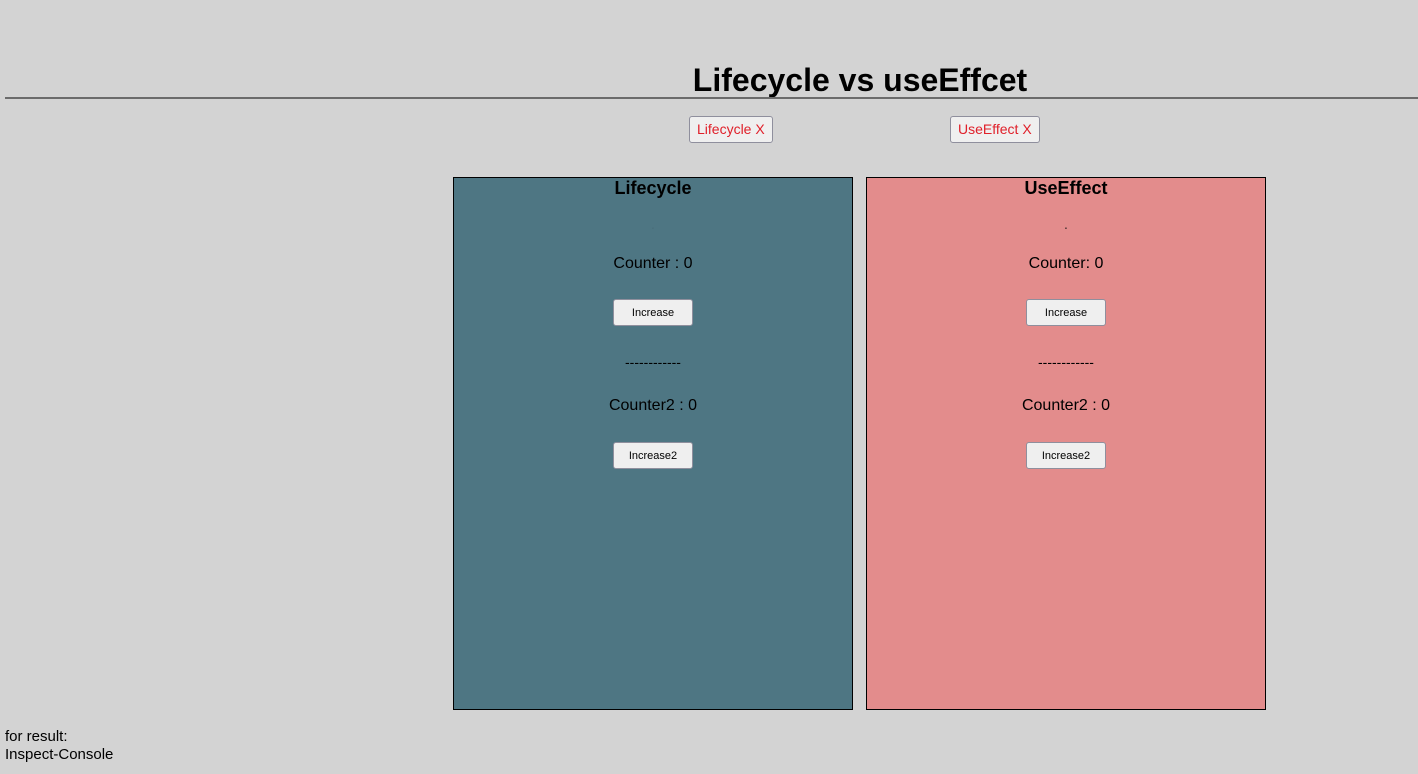 This screenshot has height=774, width=1418. I want to click on useeffect-increase-button: Increase, so click(1066, 312).